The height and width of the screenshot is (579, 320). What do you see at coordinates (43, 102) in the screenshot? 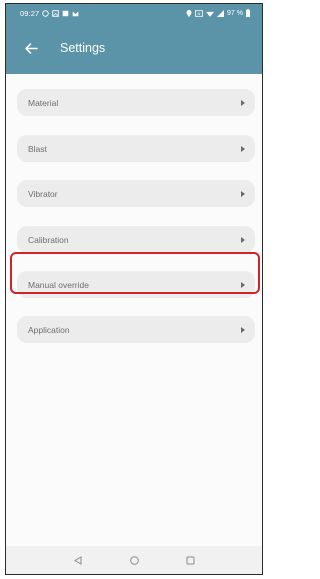
I see `settings-item-label: Material` at bounding box center [43, 102].